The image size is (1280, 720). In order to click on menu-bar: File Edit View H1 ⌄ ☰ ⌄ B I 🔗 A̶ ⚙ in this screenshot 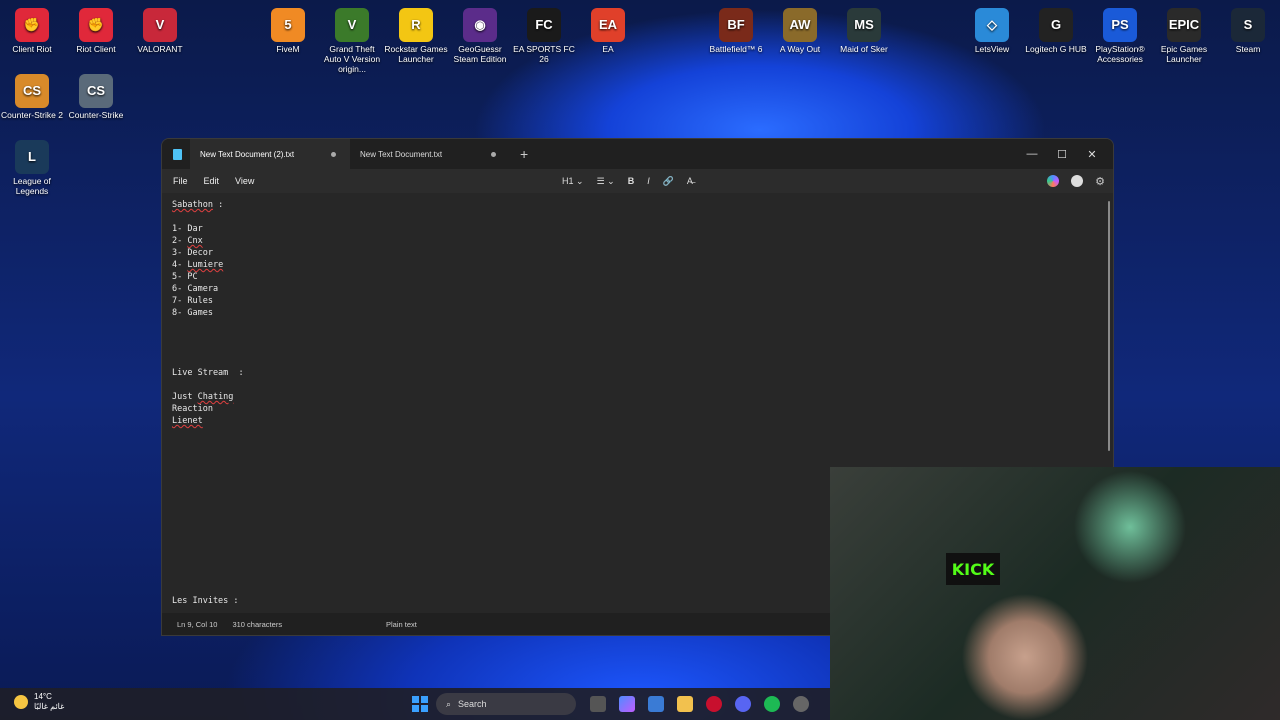, I will do `click(637, 181)`.